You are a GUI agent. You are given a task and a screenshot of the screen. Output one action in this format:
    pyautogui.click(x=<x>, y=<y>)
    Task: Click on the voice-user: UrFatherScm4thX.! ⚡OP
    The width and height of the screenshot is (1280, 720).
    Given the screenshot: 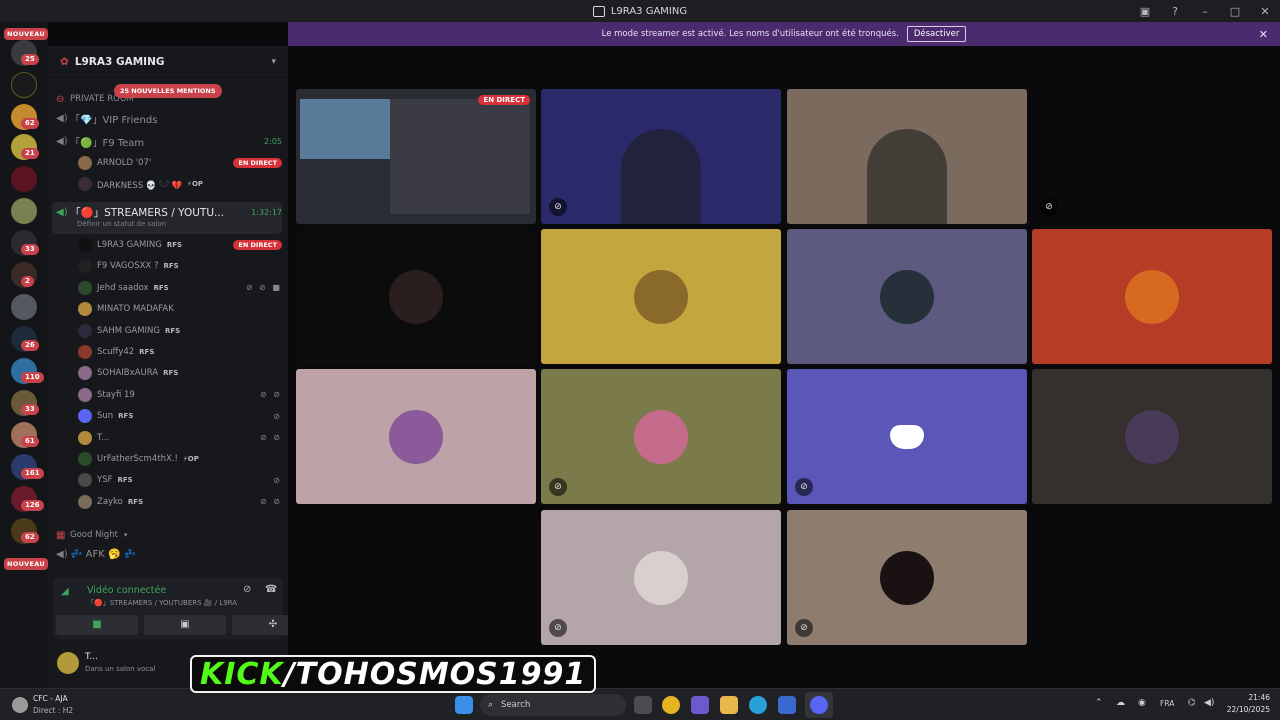 What is the action you would take?
    pyautogui.click(x=180, y=459)
    